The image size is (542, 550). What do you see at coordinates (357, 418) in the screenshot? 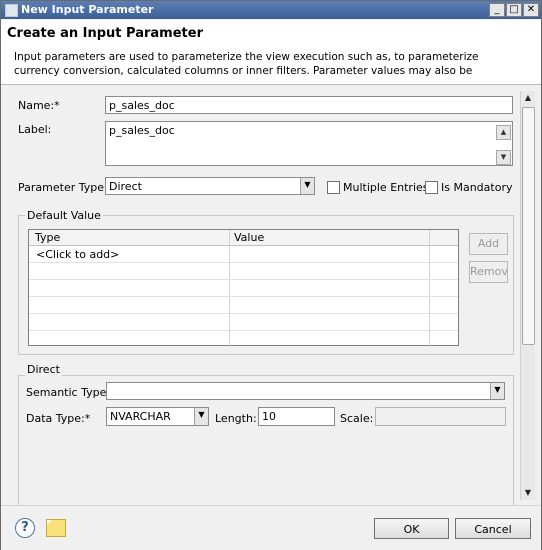
I see `scale-label: Scale:` at bounding box center [357, 418].